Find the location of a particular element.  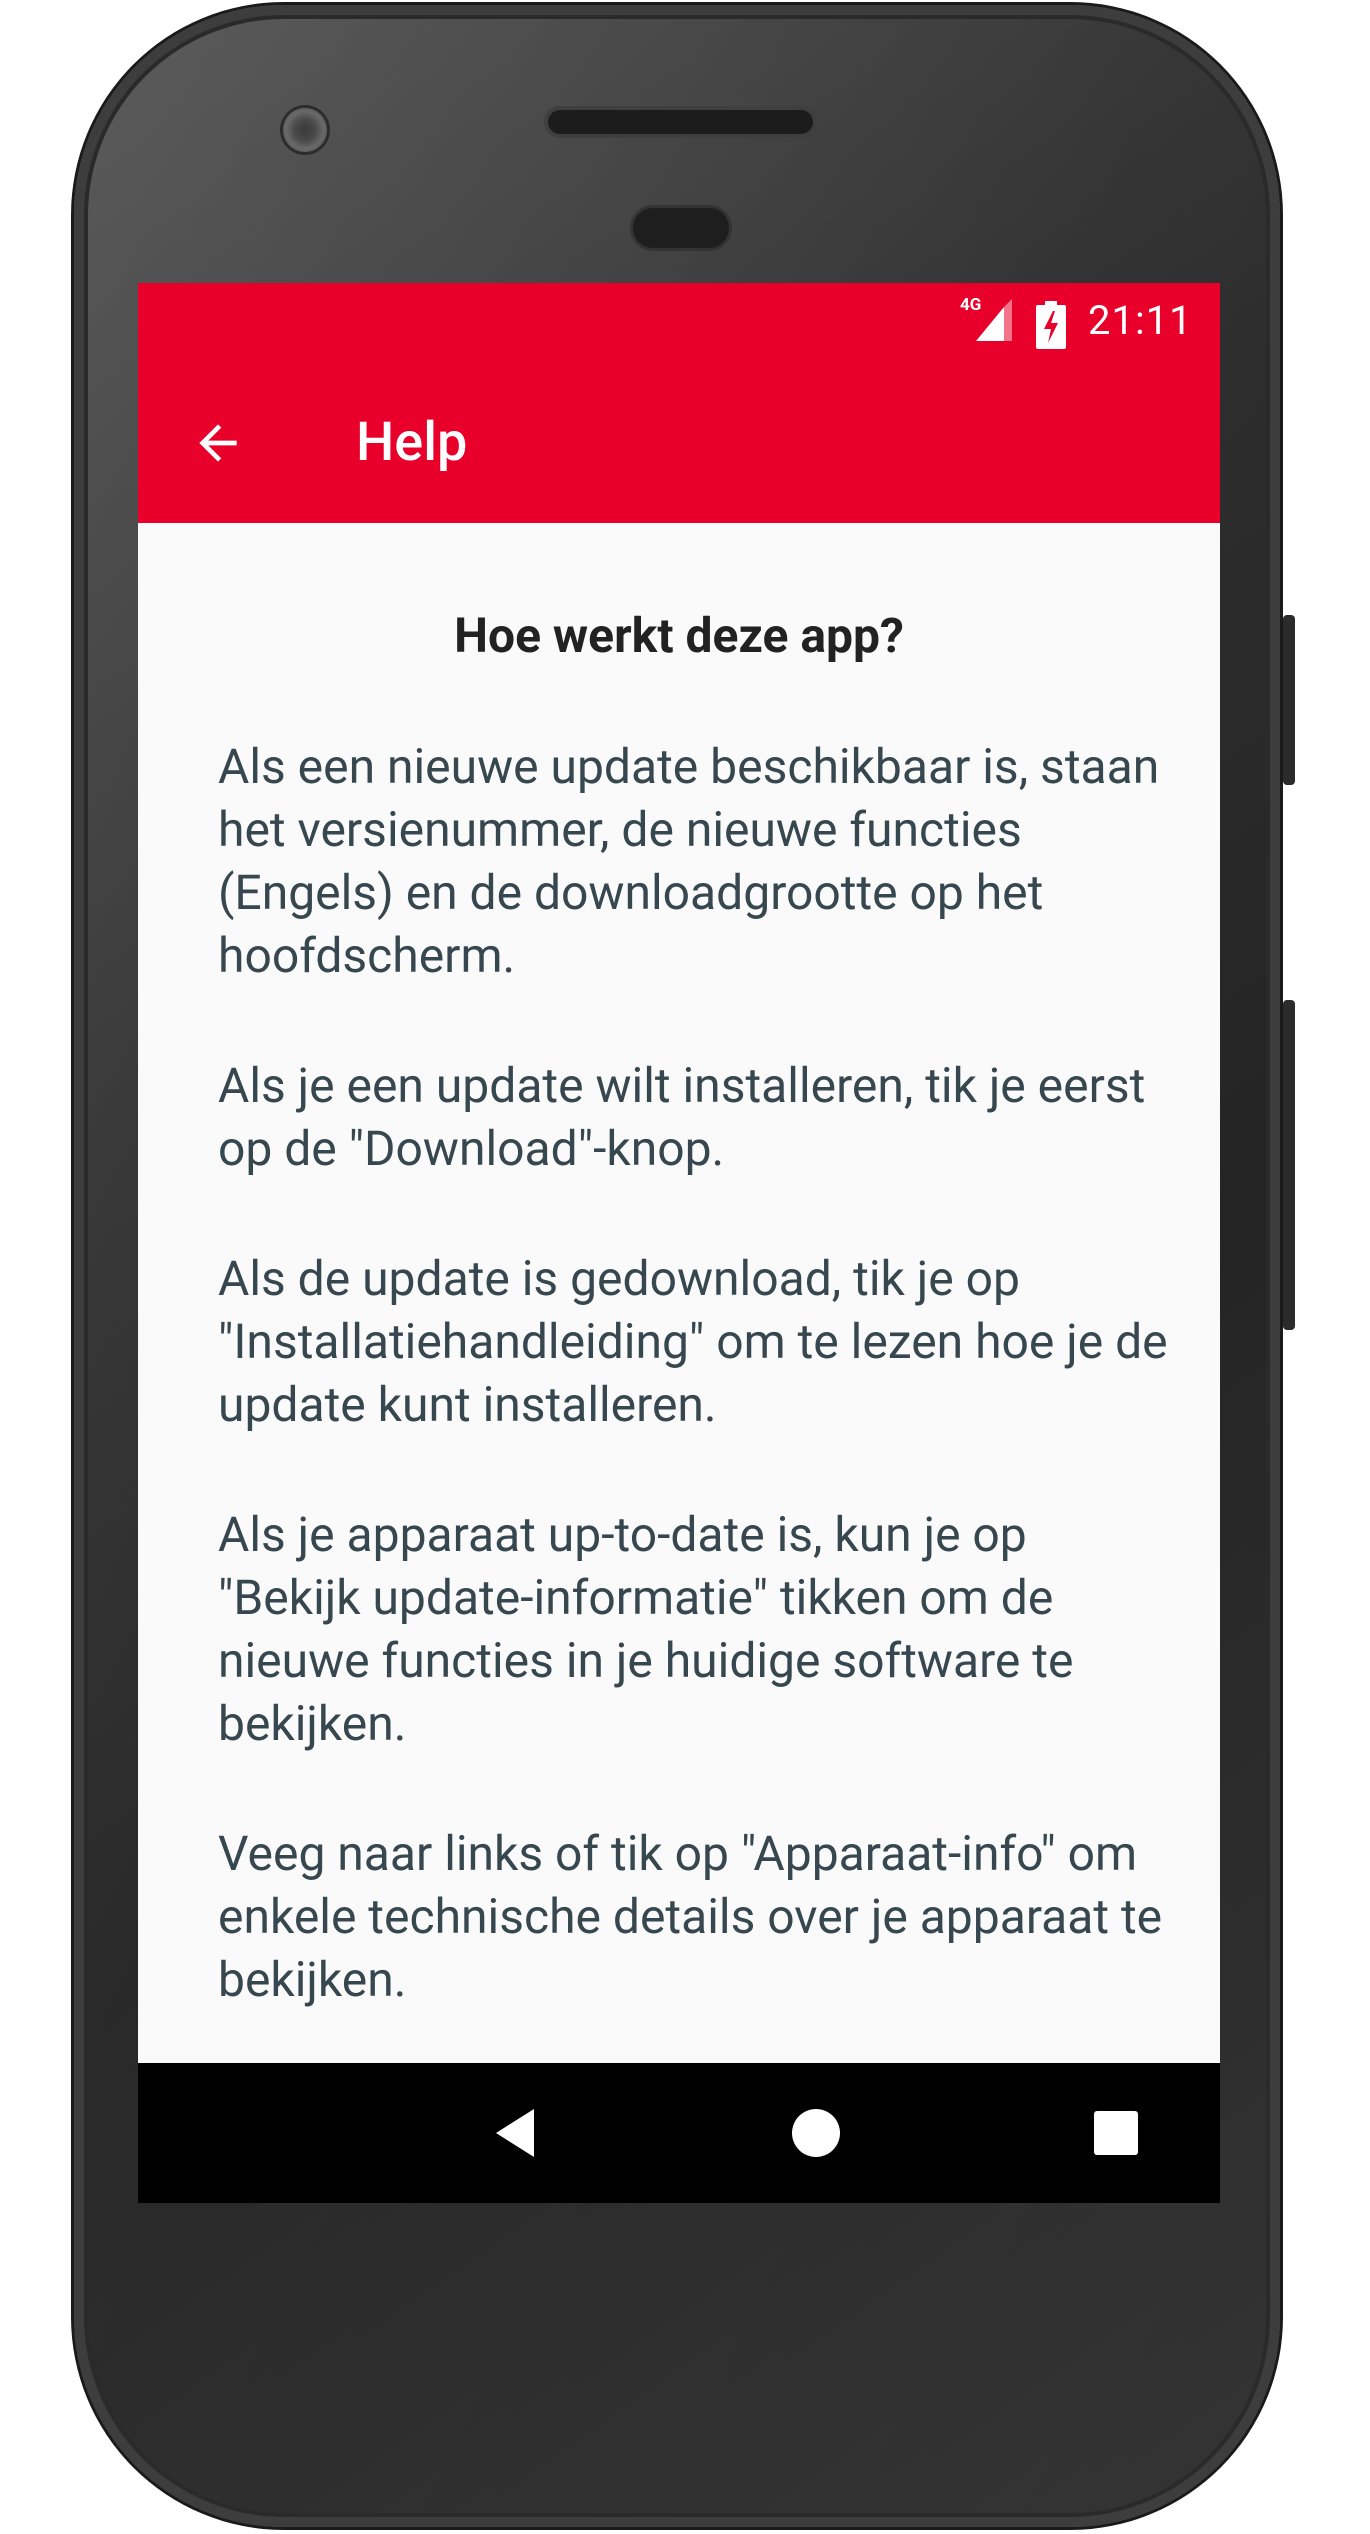

square-recents-icon is located at coordinates (1116, 2133).